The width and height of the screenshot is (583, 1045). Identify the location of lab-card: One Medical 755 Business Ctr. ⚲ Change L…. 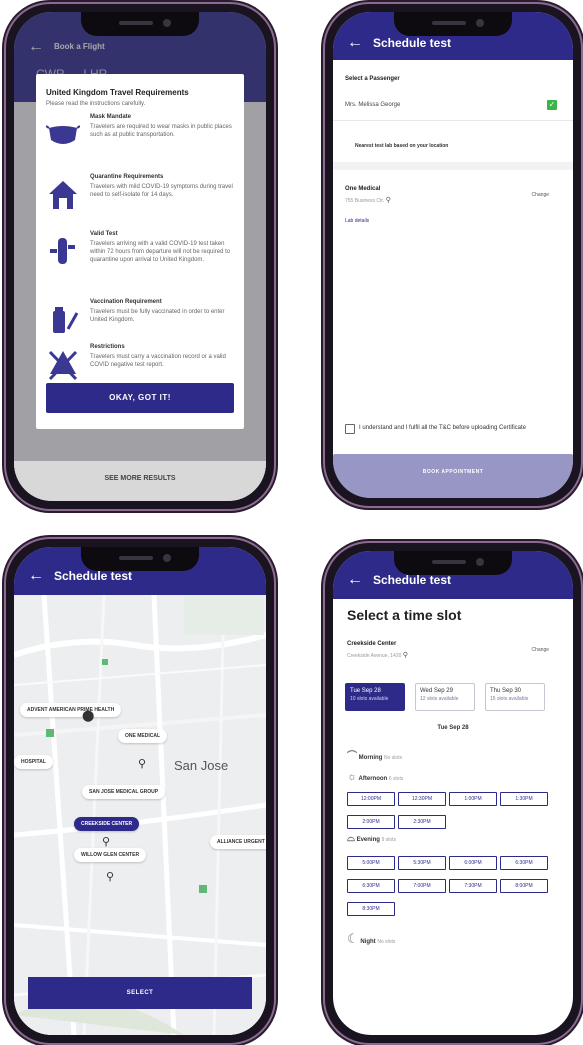
(453, 208).